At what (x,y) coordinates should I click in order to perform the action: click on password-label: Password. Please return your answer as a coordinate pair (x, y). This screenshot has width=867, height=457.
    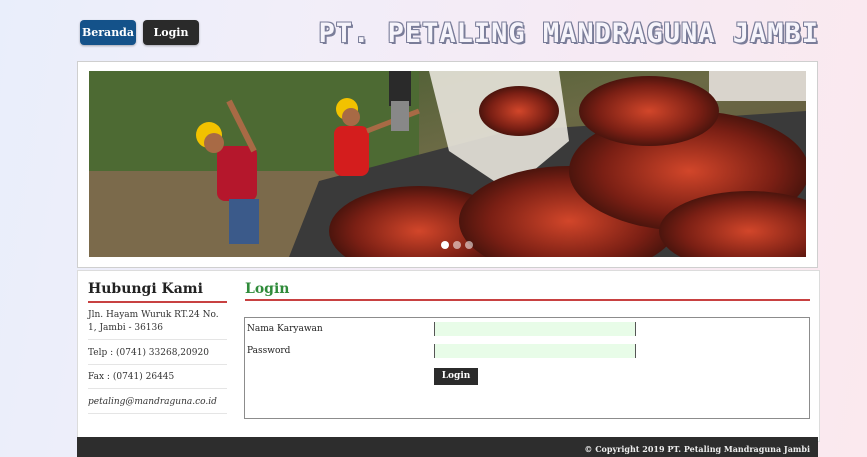
    Looking at the image, I should click on (269, 351).